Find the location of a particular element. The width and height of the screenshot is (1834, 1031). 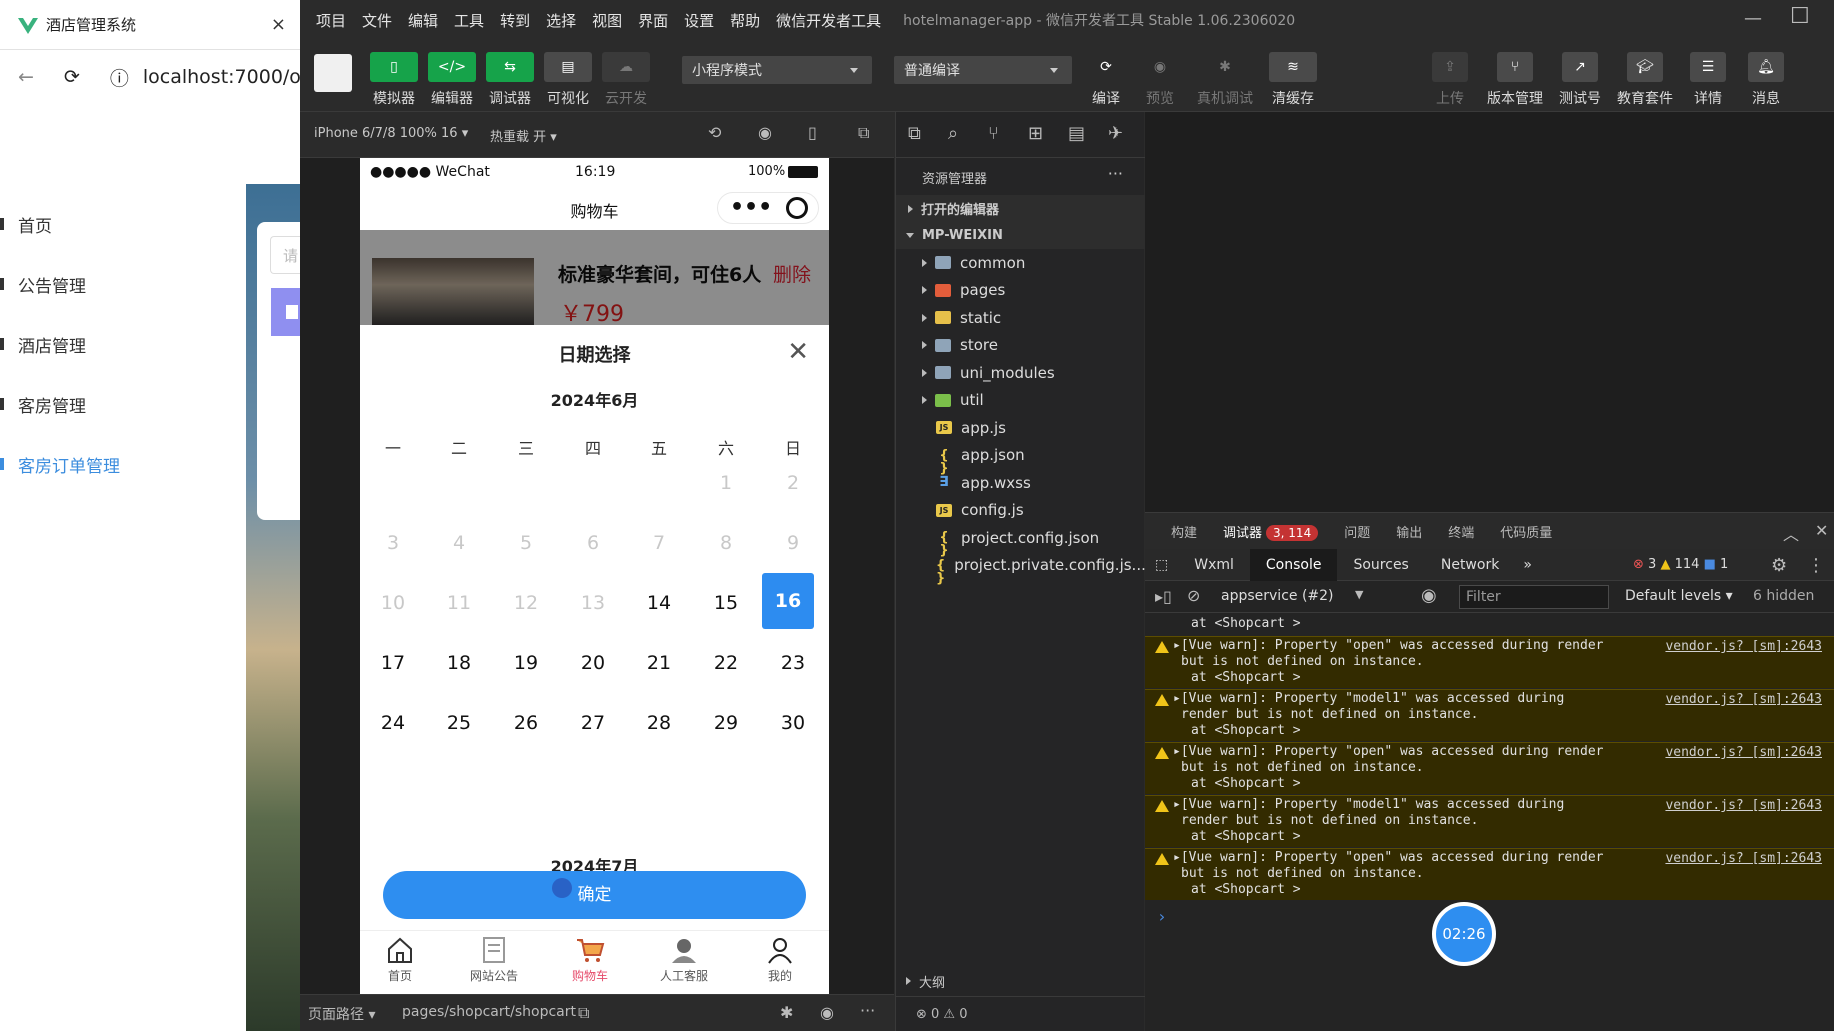

recording-timer: 02:26 is located at coordinates (1464, 934).